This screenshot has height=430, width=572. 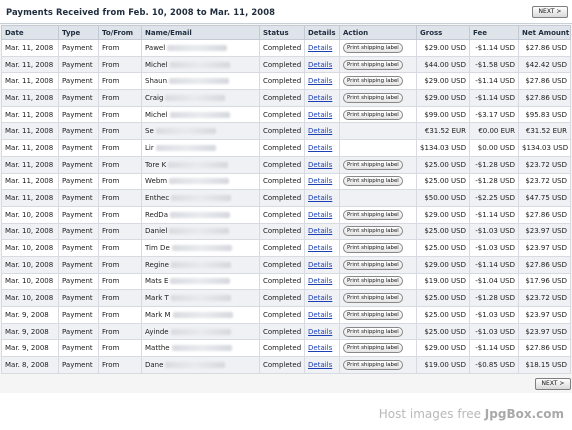 I want to click on gross-cell: $19.00 USD, so click(x=443, y=281).